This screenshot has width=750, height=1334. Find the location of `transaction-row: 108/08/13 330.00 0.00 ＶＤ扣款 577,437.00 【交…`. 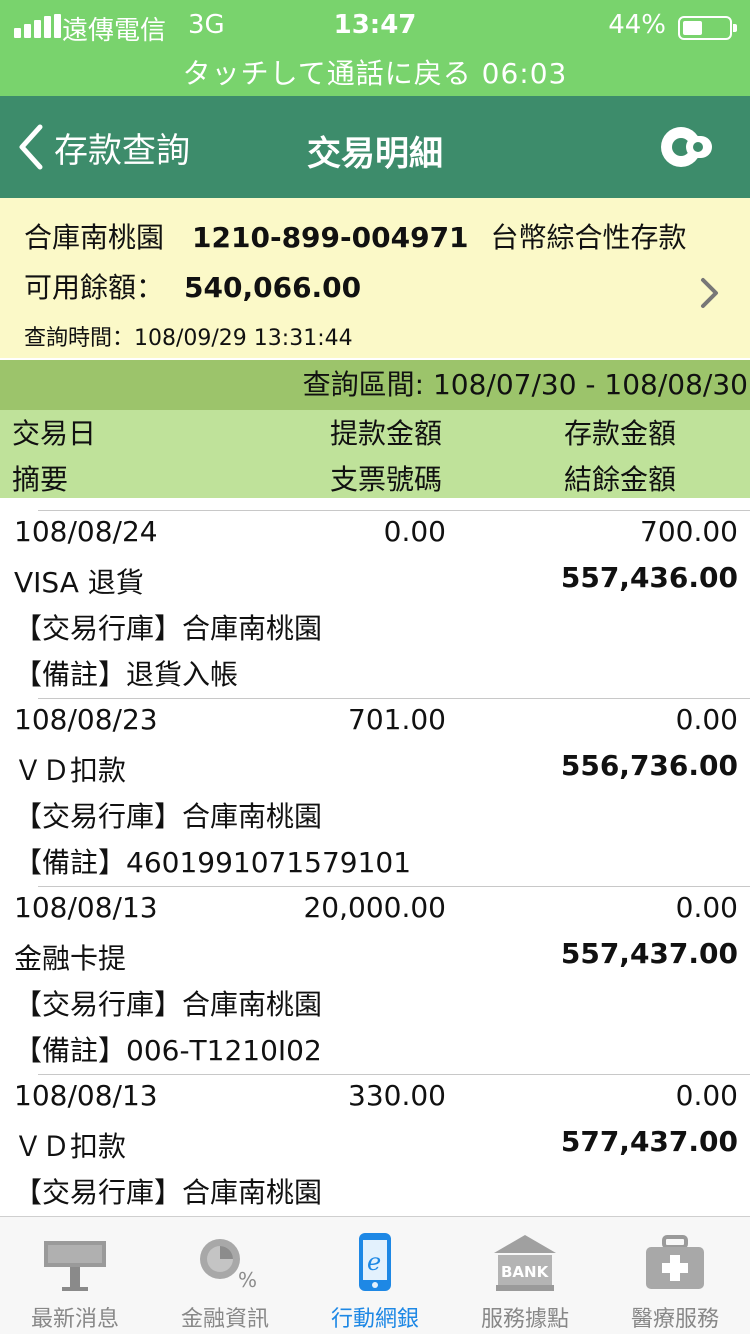

transaction-row: 108/08/13 330.00 0.00 ＶＤ扣款 577,437.00 【交… is located at coordinates (382, 1145).